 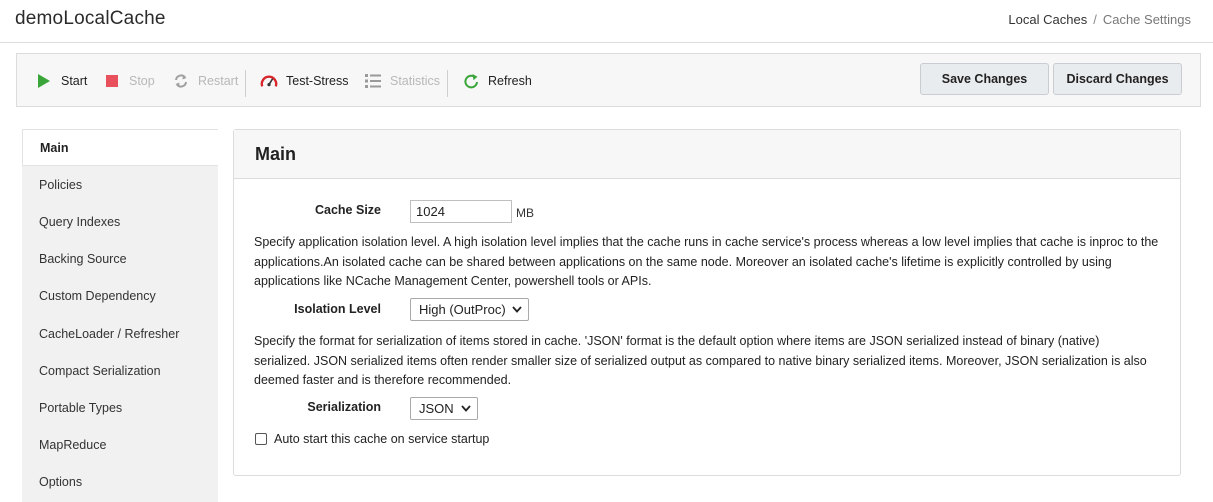 I want to click on sidebar-item-policies: Policies, so click(x=120, y=184).